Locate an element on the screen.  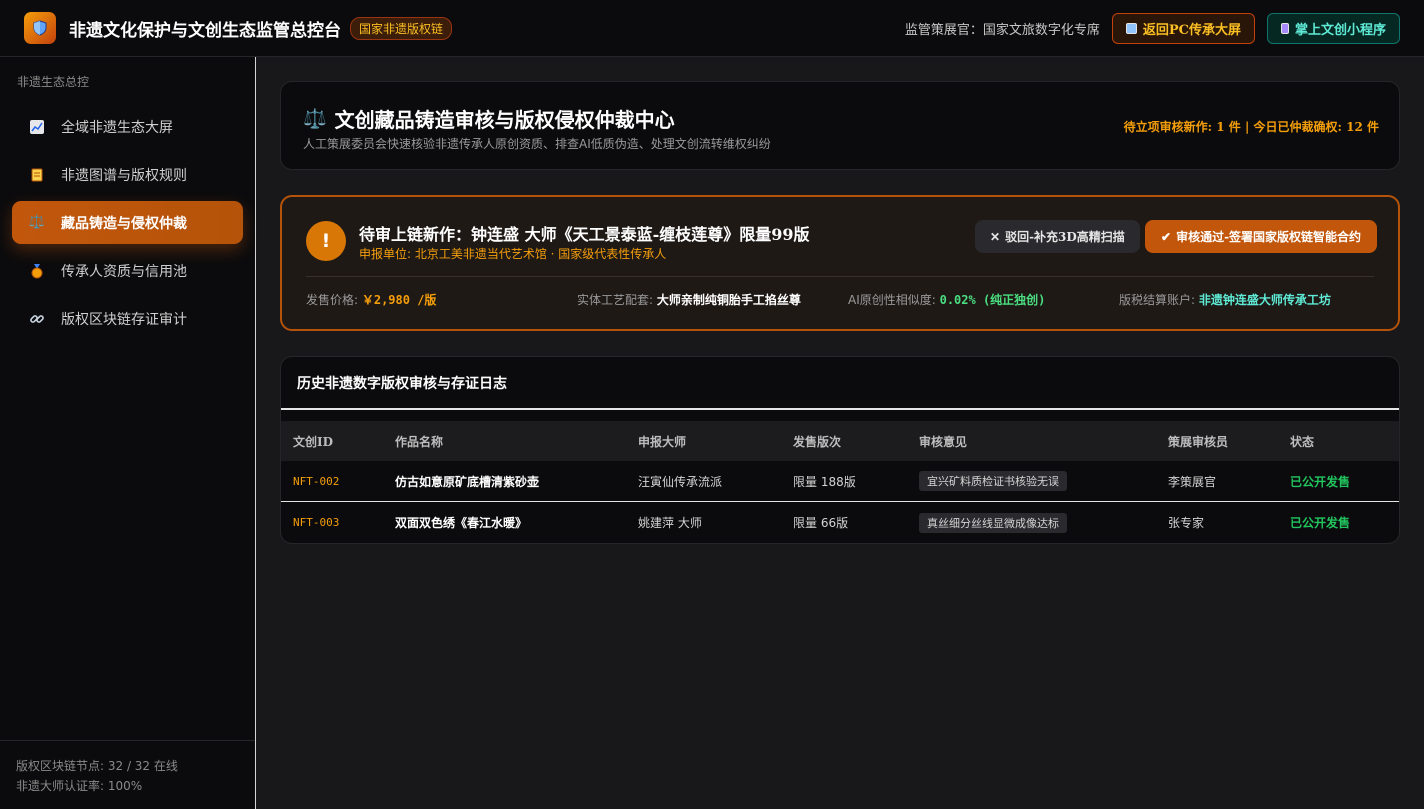
master-cert-rate: 非遗大师认证率: 100% is located at coordinates (79, 786).